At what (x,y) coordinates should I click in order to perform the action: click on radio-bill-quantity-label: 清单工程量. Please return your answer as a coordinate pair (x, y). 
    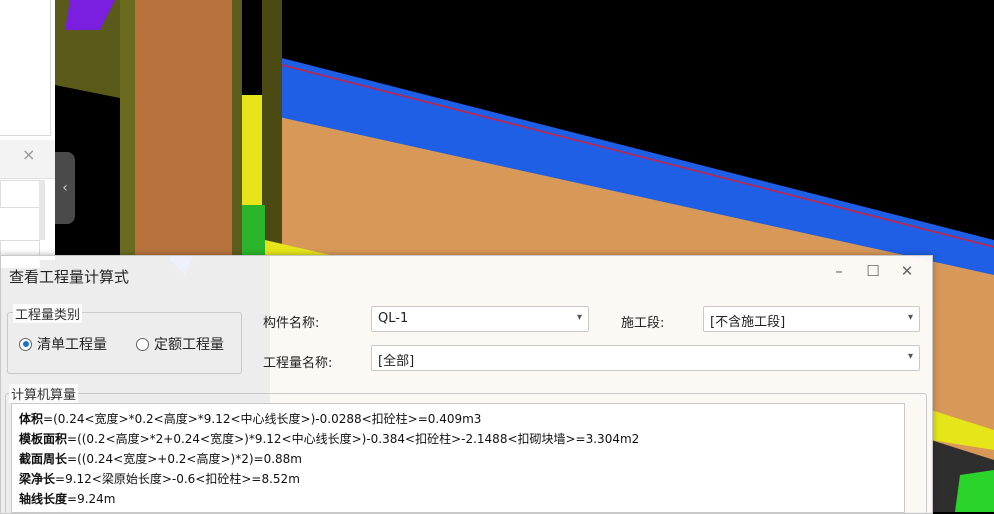
    Looking at the image, I should click on (72, 345).